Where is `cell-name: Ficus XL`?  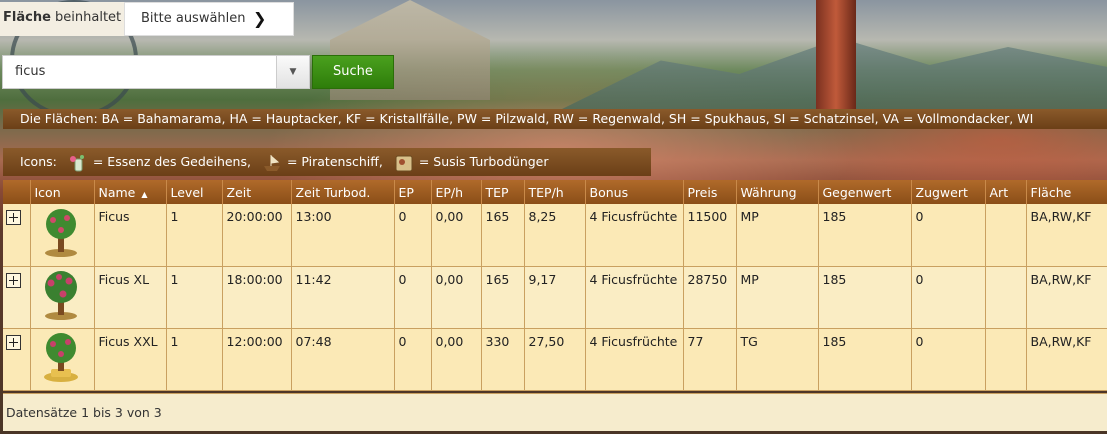 cell-name: Ficus XL is located at coordinates (130, 297).